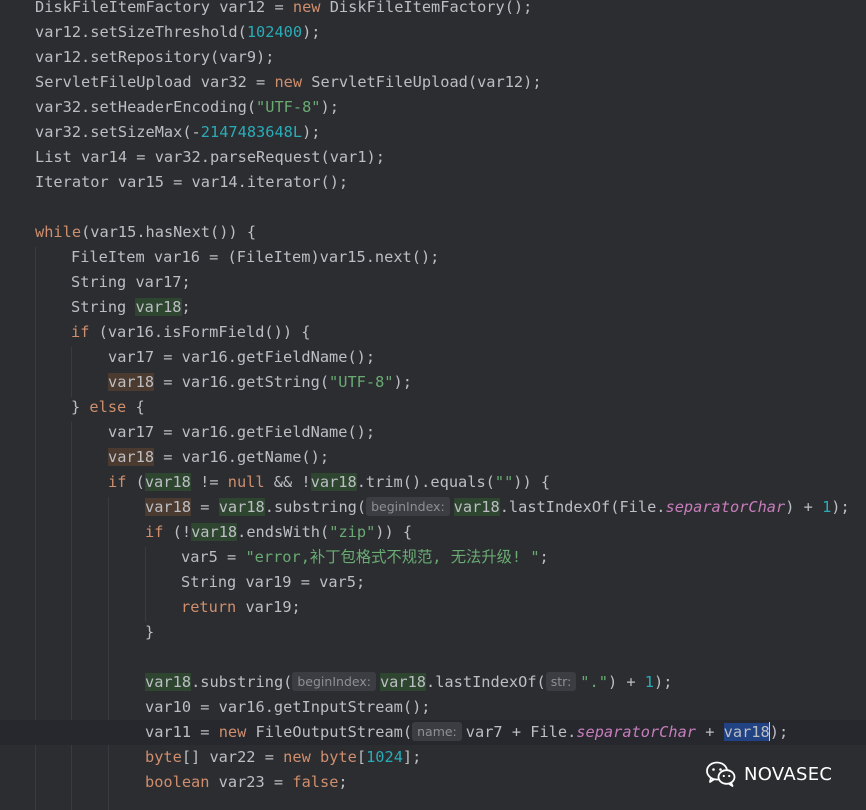 This screenshot has height=810, width=866. I want to click on code-line: Iterator var15 = var14.iterator();, so click(433, 182).